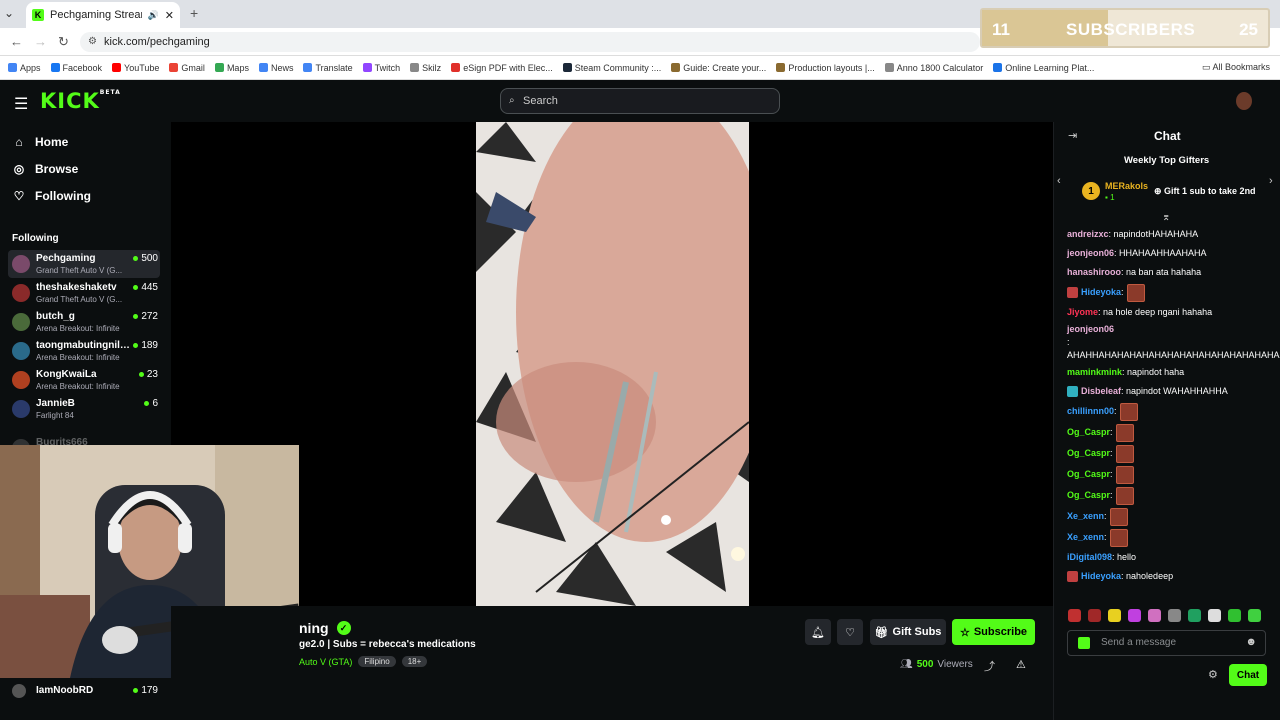 The image size is (1280, 720). Describe the element at coordinates (24, 68) in the screenshot. I see `bookmark-item: Apps` at that location.